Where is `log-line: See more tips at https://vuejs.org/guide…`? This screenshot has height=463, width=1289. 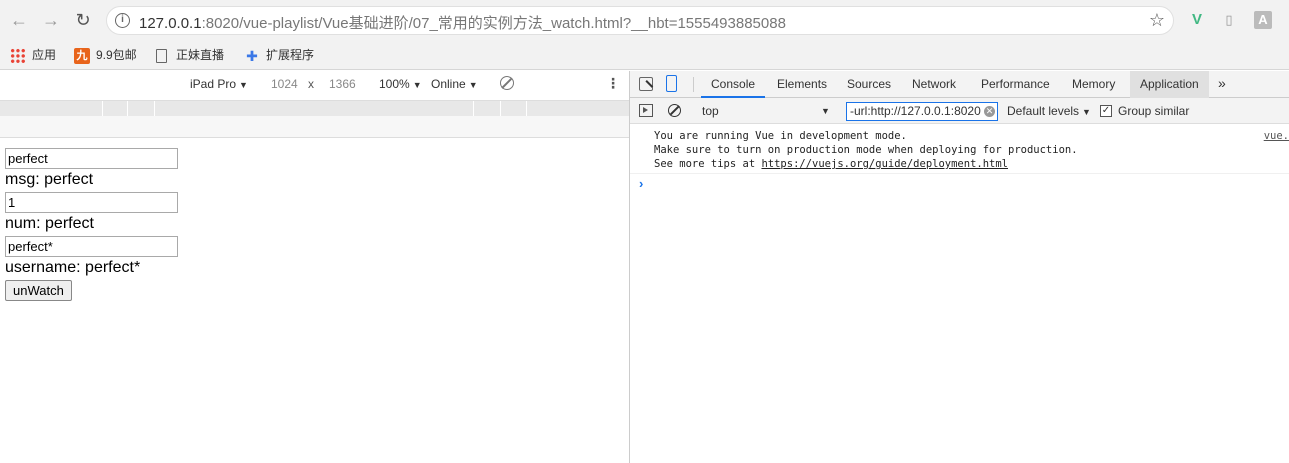
log-line: See more tips at https://vuejs.org/guide… is located at coordinates (831, 164).